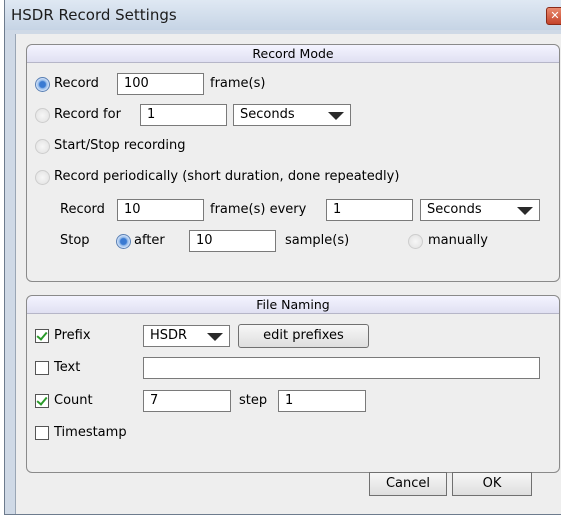  What do you see at coordinates (369, 210) in the screenshot?
I see `periodic-every-input: 1` at bounding box center [369, 210].